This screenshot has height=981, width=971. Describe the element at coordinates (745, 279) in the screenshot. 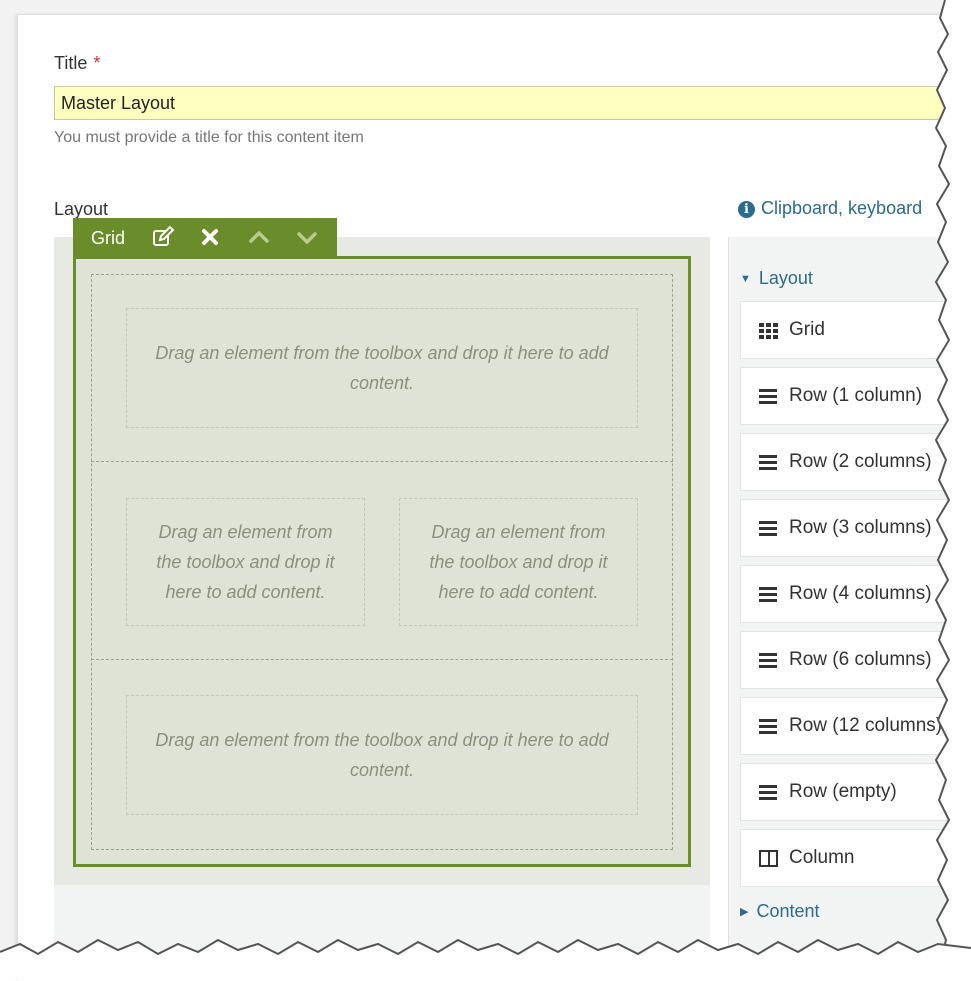

I see `caret-down-icon: ▼` at that location.